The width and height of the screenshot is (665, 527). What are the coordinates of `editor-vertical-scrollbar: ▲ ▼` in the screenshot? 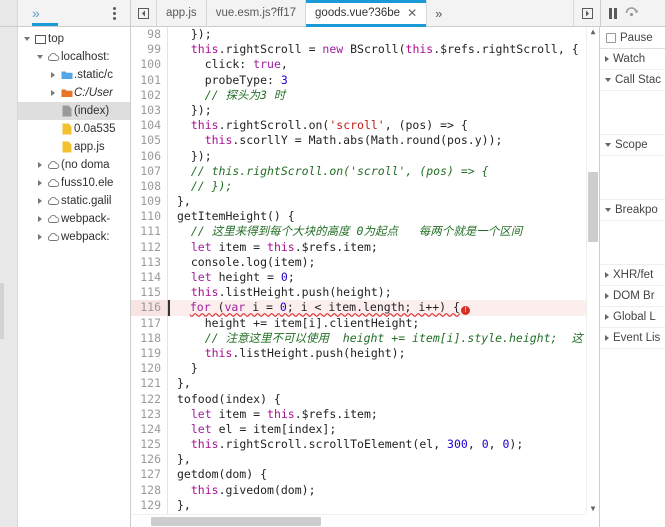 It's located at (592, 270).